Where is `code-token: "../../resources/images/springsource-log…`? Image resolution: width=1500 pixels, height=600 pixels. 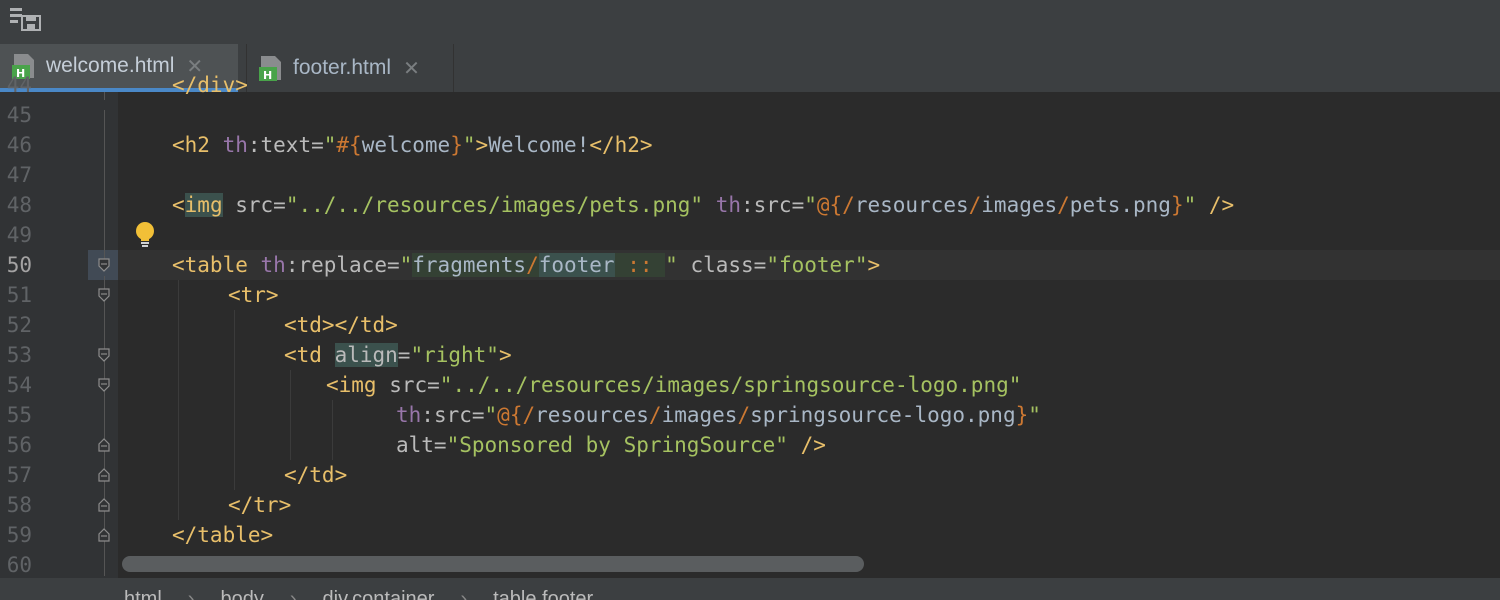 code-token: "../../resources/images/springsource-log… is located at coordinates (730, 385).